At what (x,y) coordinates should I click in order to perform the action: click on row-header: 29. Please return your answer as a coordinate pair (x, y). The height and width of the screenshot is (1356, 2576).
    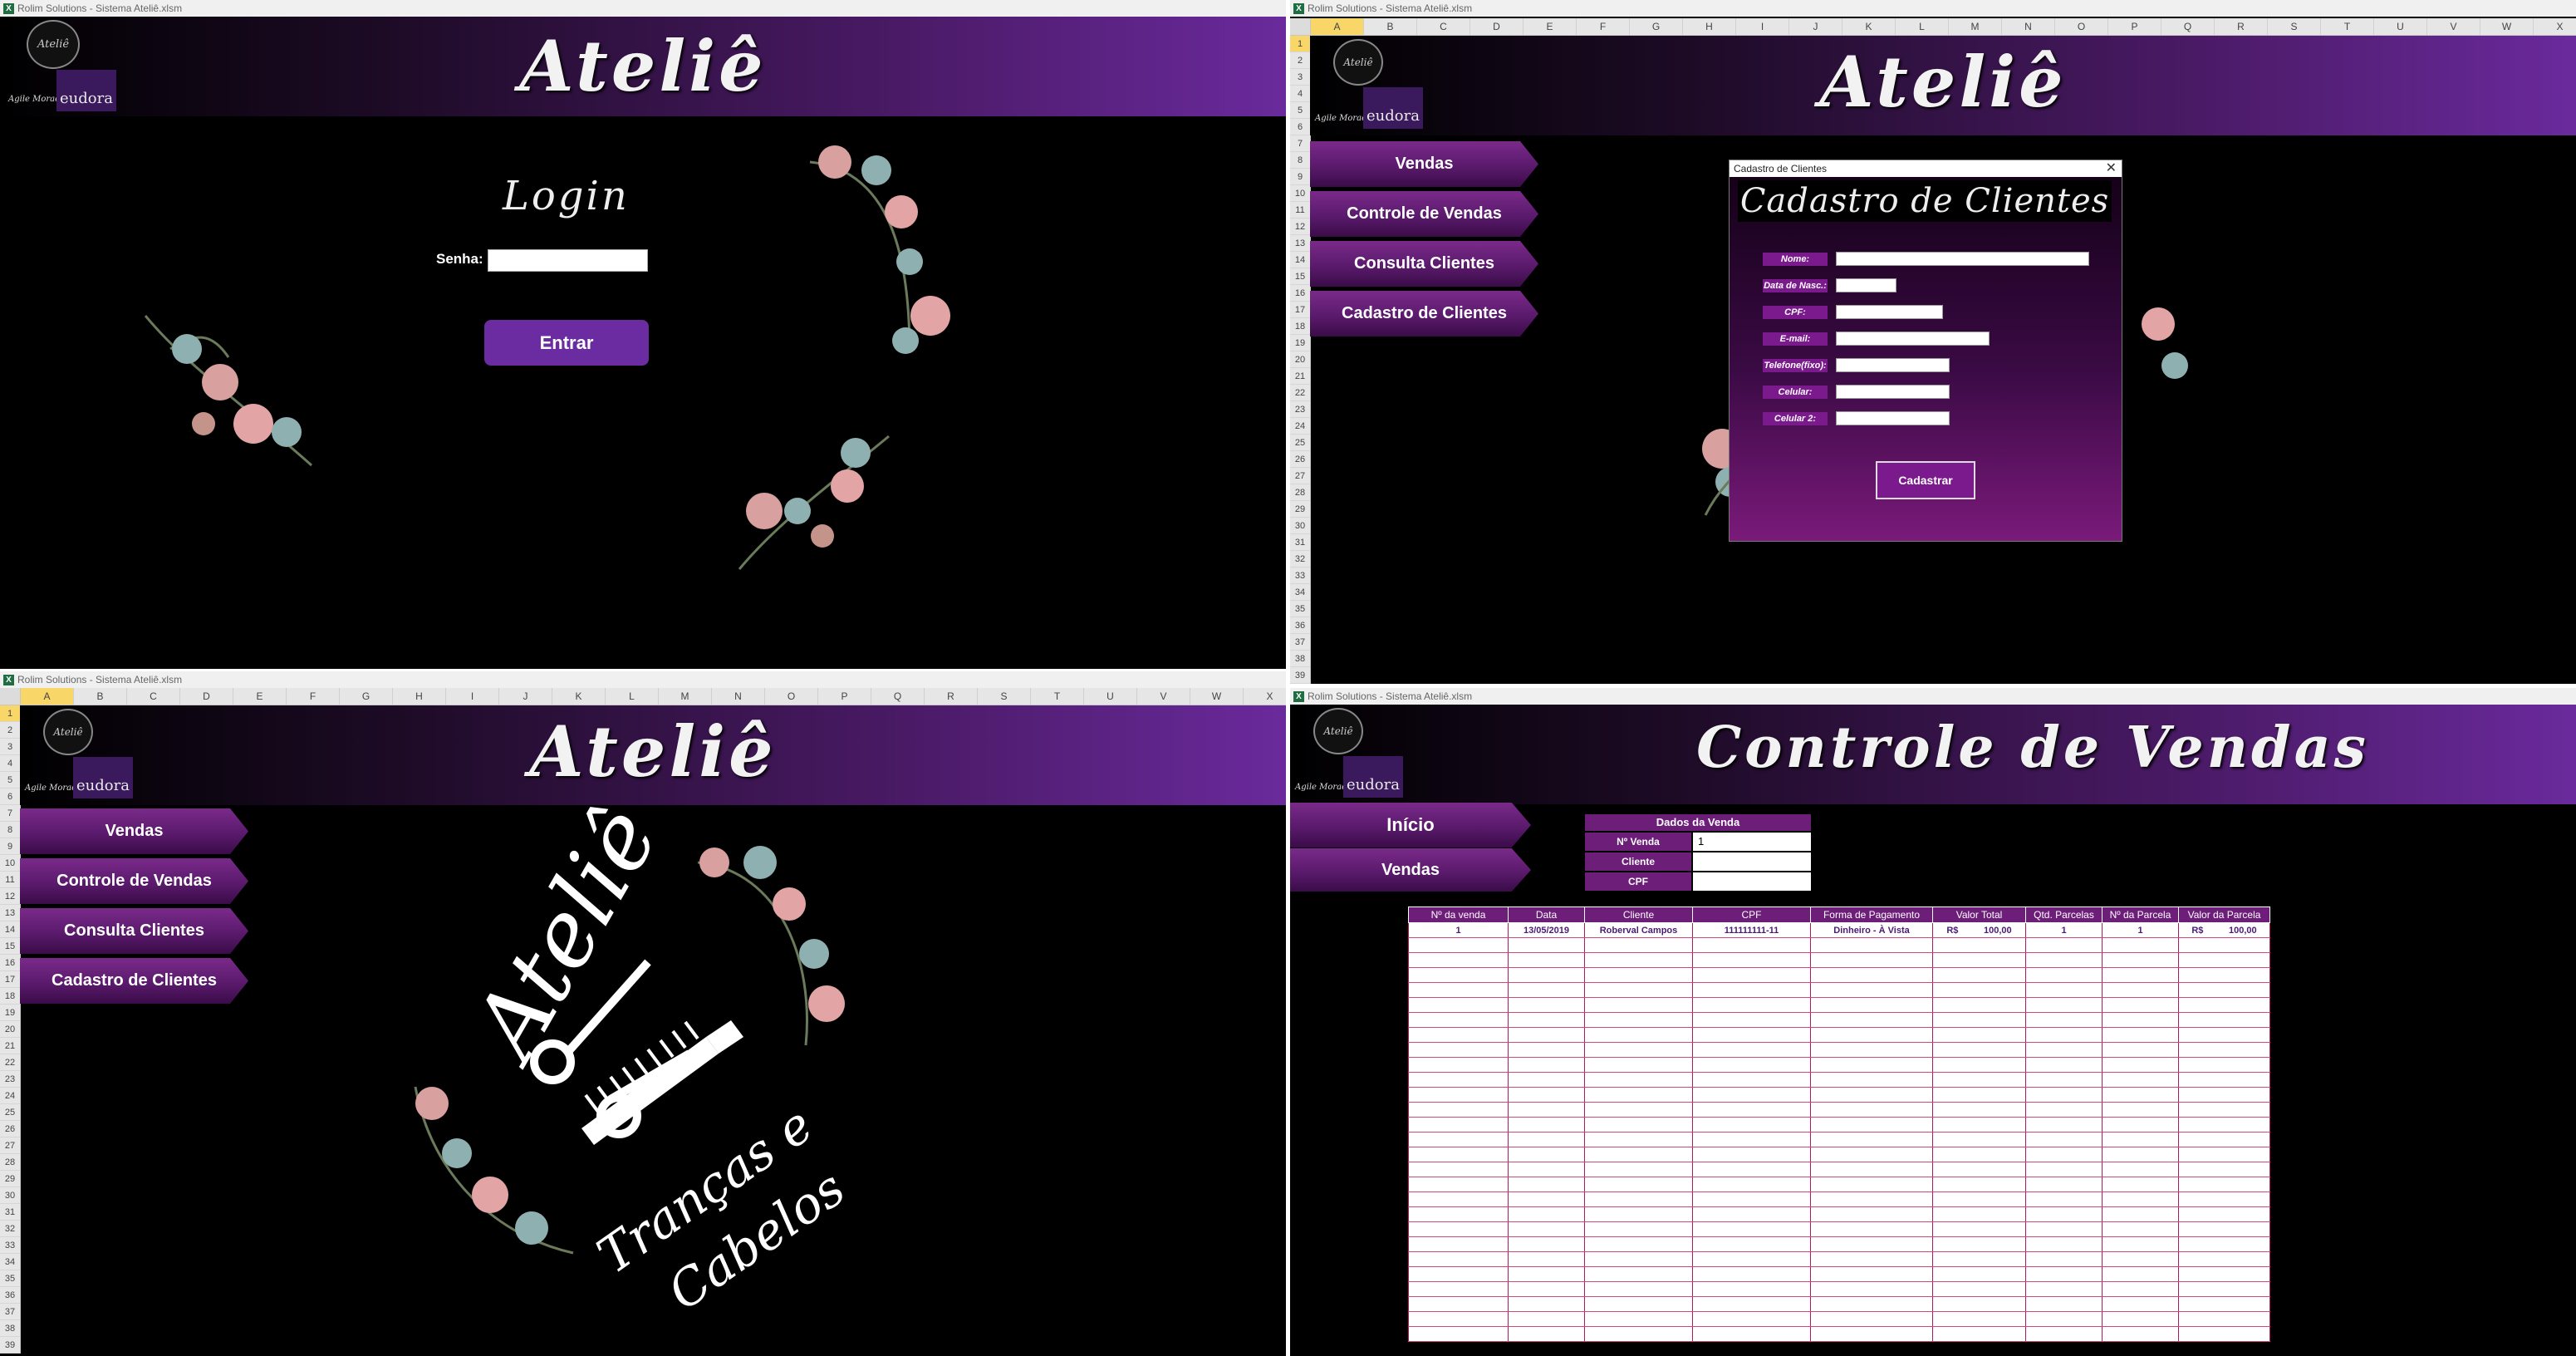
    Looking at the image, I should click on (1300, 510).